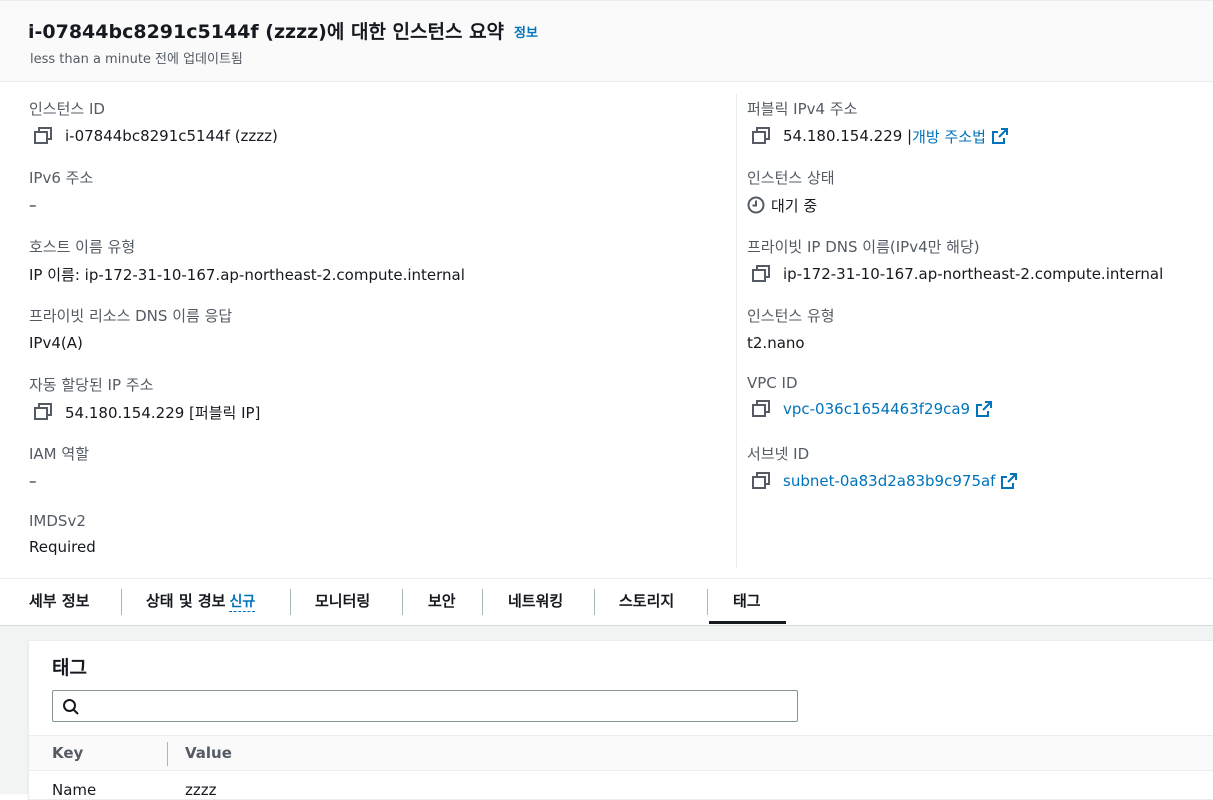 The image size is (1213, 800). Describe the element at coordinates (747, 602) in the screenshot. I see `tab-tags: 태그` at that location.